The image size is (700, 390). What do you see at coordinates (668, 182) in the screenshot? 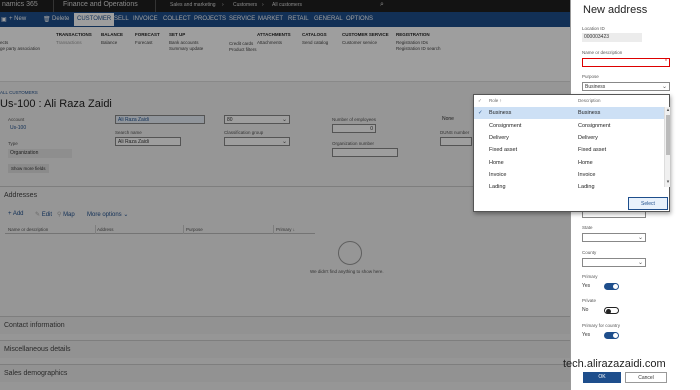
I see `scroll-down-icon: ▾` at bounding box center [668, 182].